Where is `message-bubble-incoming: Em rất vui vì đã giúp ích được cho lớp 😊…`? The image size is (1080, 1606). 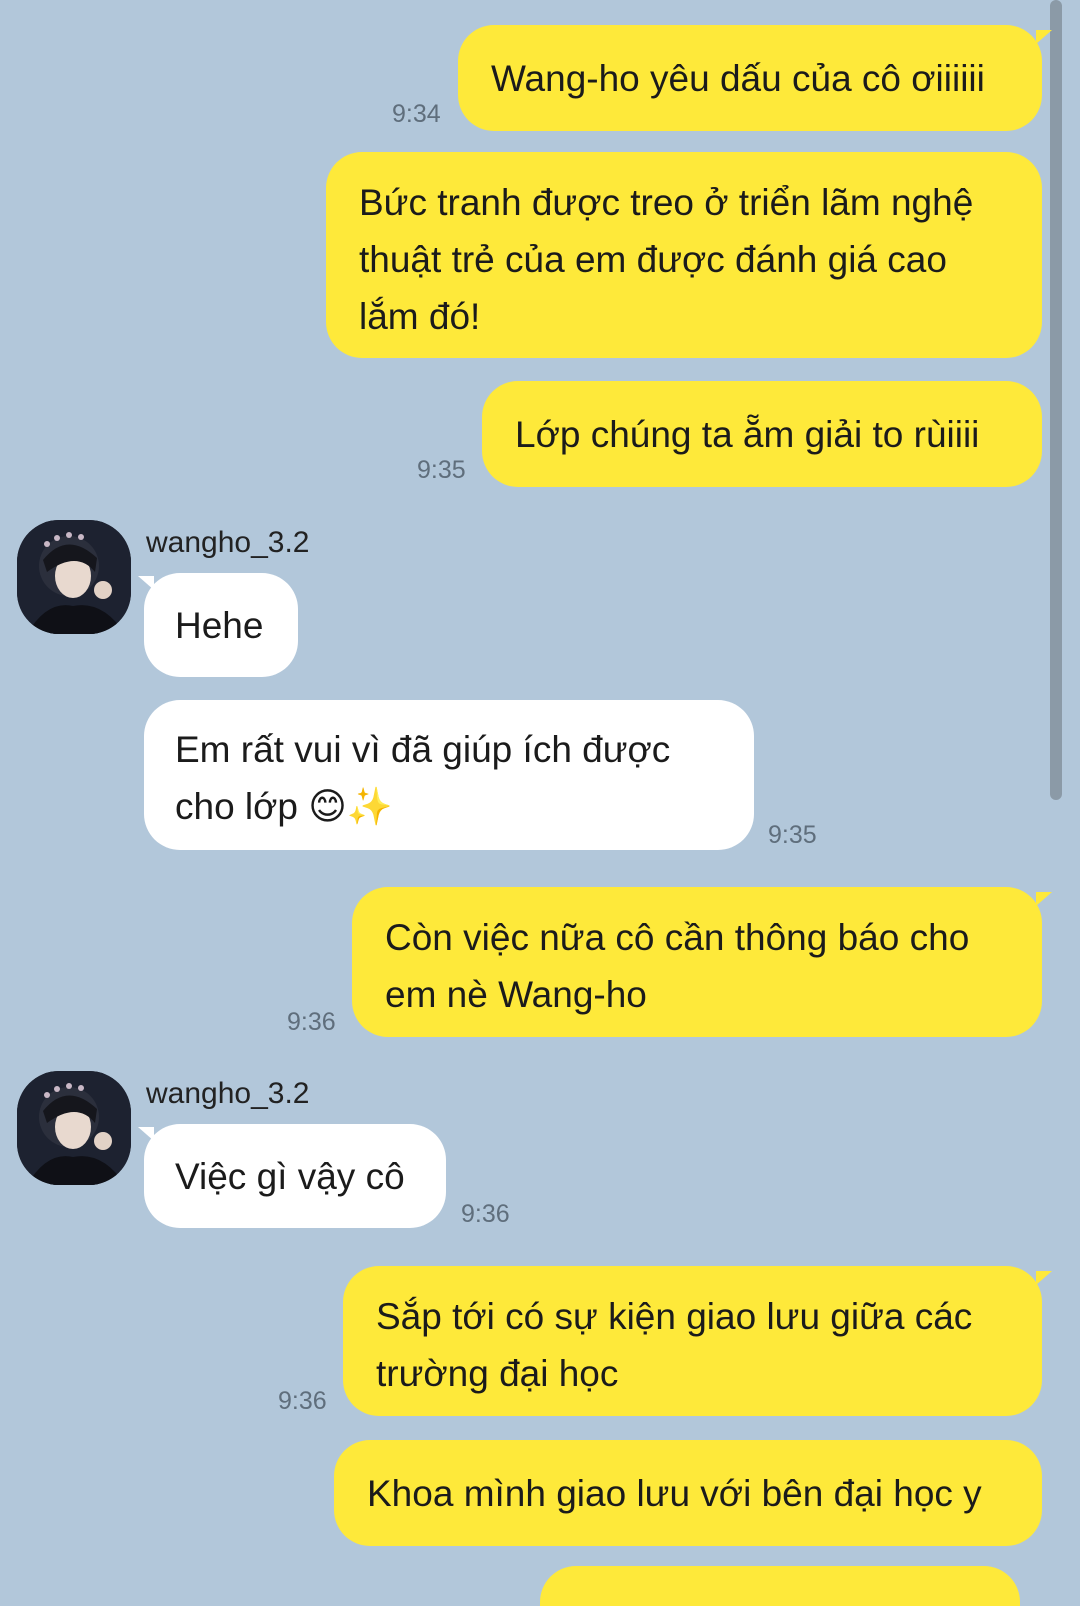 message-bubble-incoming: Em rất vui vì đã giúp ích được cho lớp 😊… is located at coordinates (449, 775).